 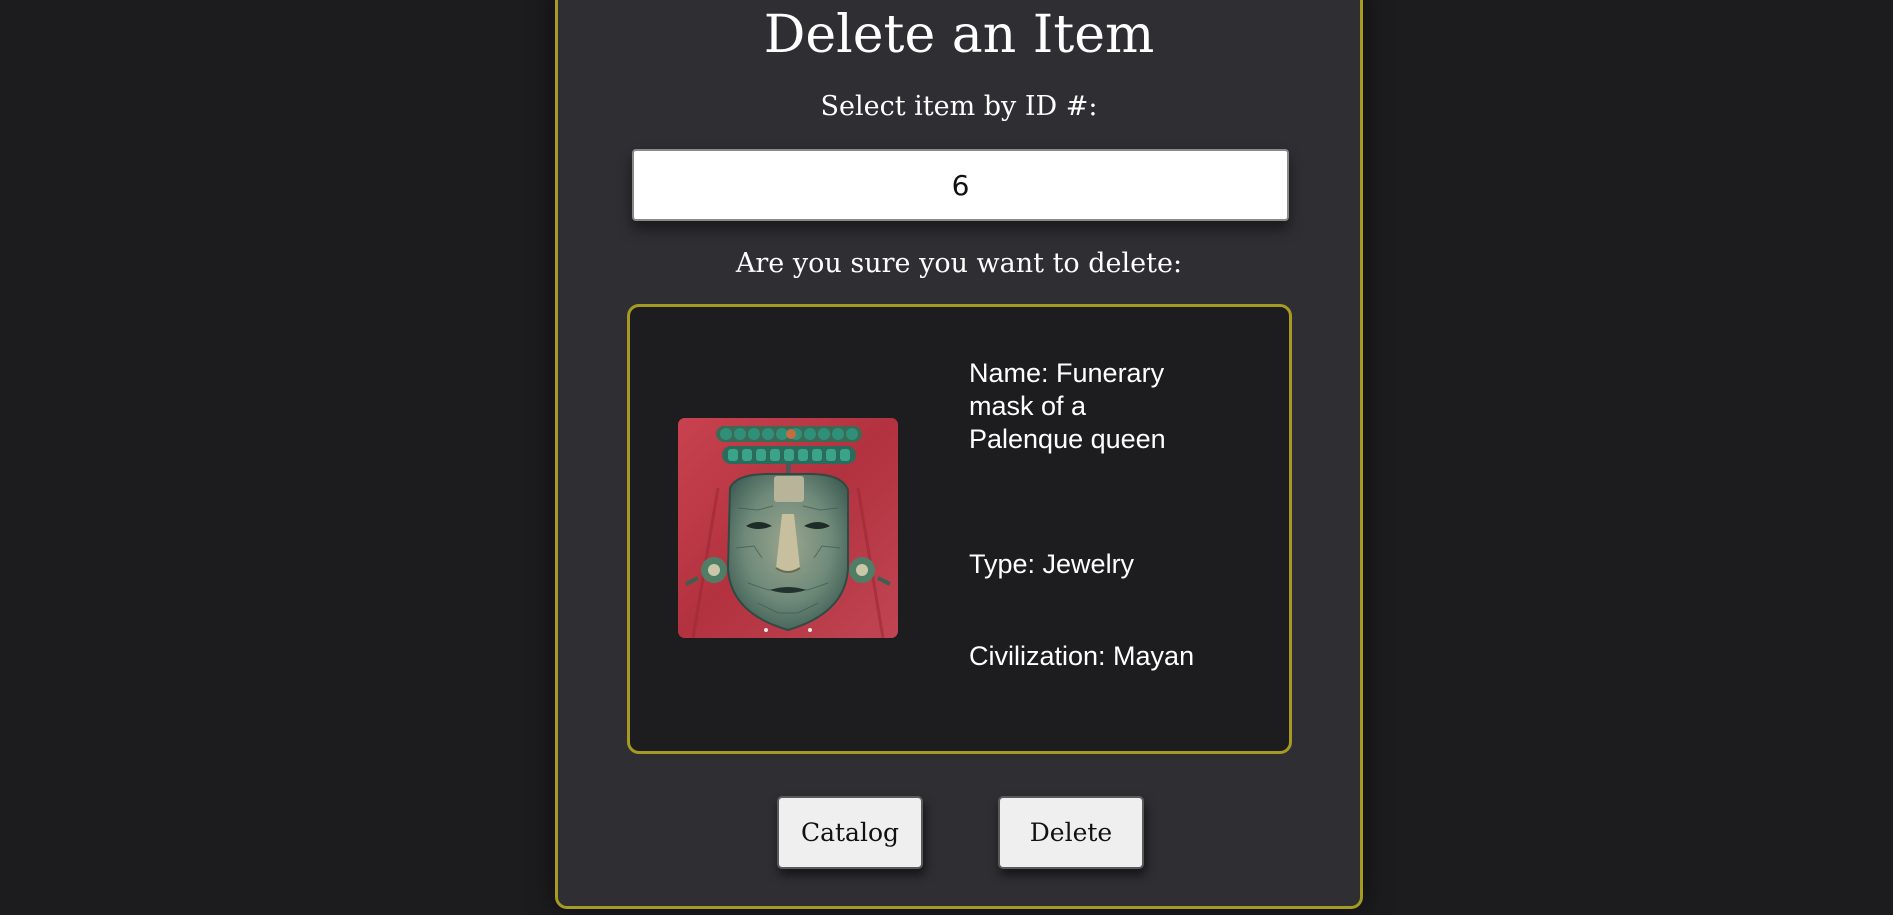 I want to click on item-name: Name: Funerary mask of a Palenque queen, so click(x=1067, y=406).